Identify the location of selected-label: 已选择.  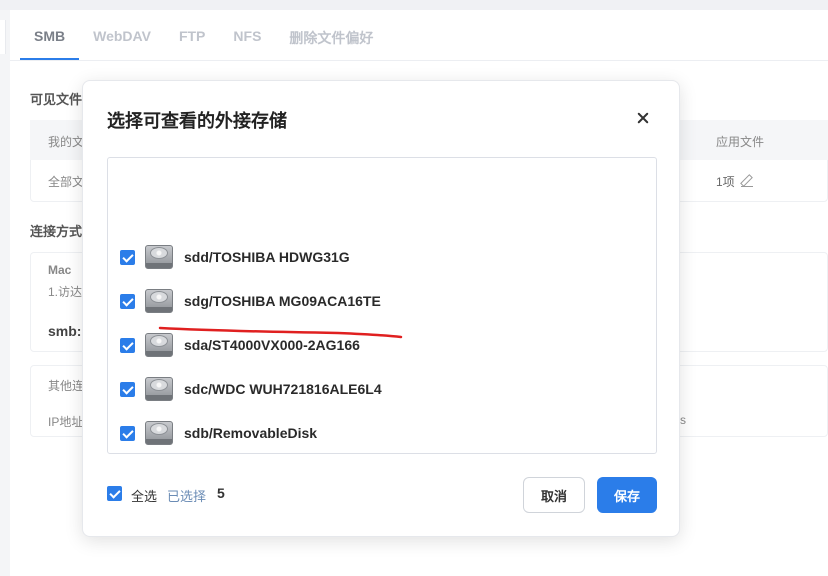
(187, 496).